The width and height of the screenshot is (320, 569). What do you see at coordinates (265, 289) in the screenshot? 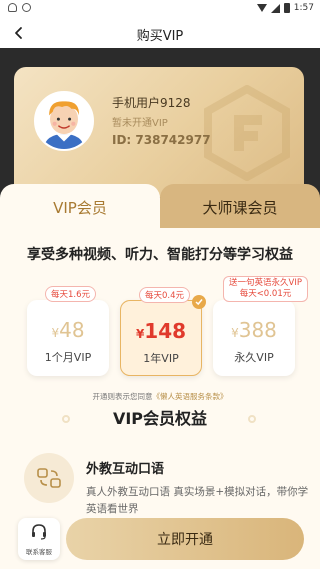
I see `plan-tag: 送一句英语永久VIP 每天<0.01元` at bounding box center [265, 289].